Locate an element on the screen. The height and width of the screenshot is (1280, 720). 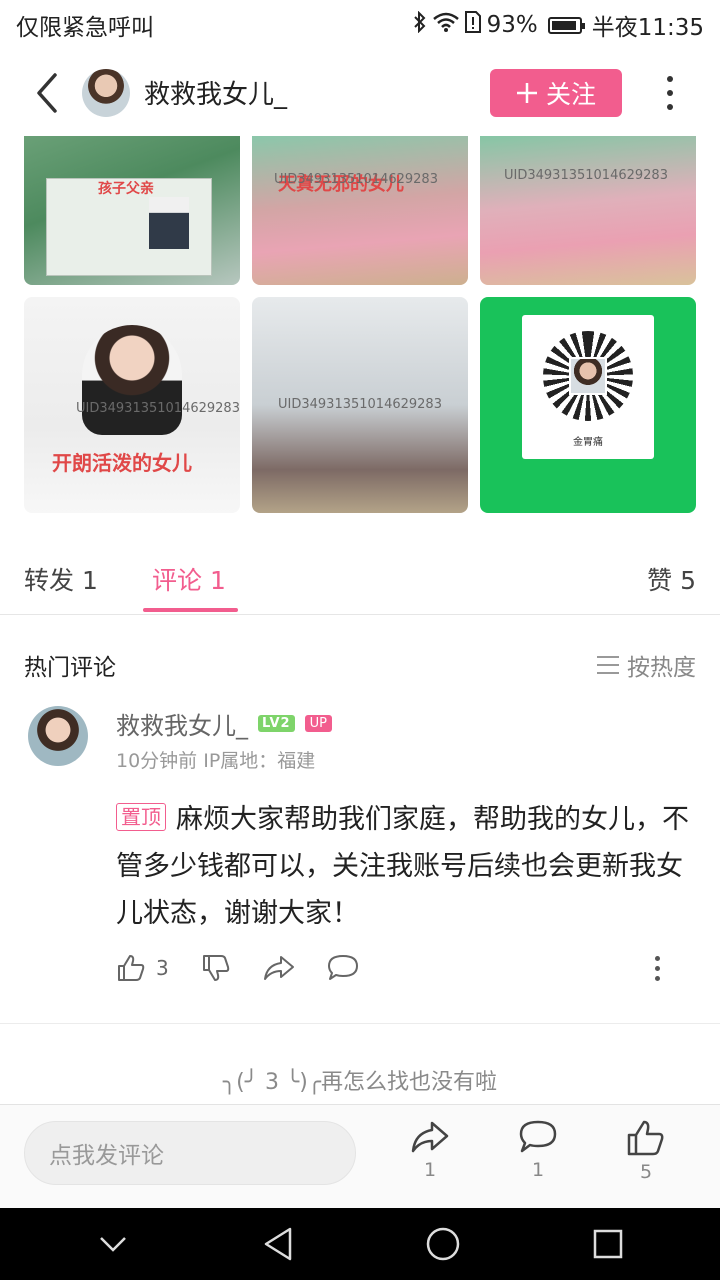
commenter-name: 救救我女儿_ is located at coordinates (182, 723).